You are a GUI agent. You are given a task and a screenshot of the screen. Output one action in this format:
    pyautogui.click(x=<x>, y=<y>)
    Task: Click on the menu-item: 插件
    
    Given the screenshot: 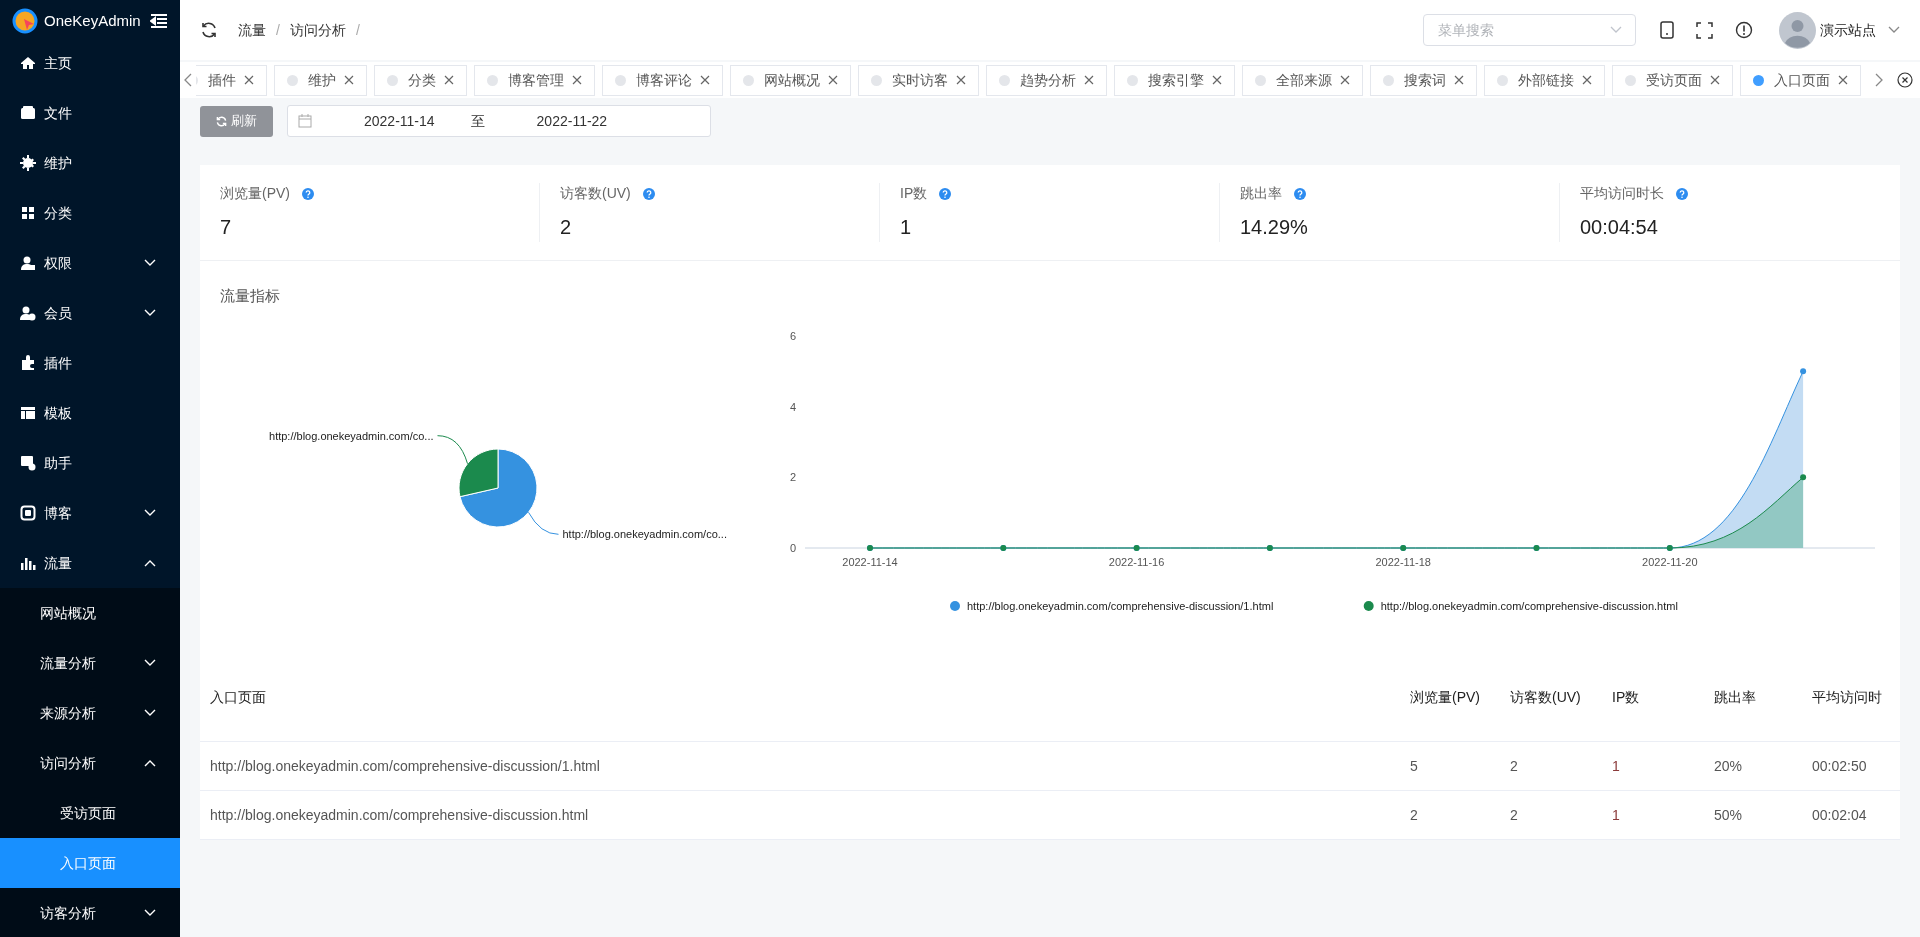 What is the action you would take?
    pyautogui.click(x=90, y=363)
    